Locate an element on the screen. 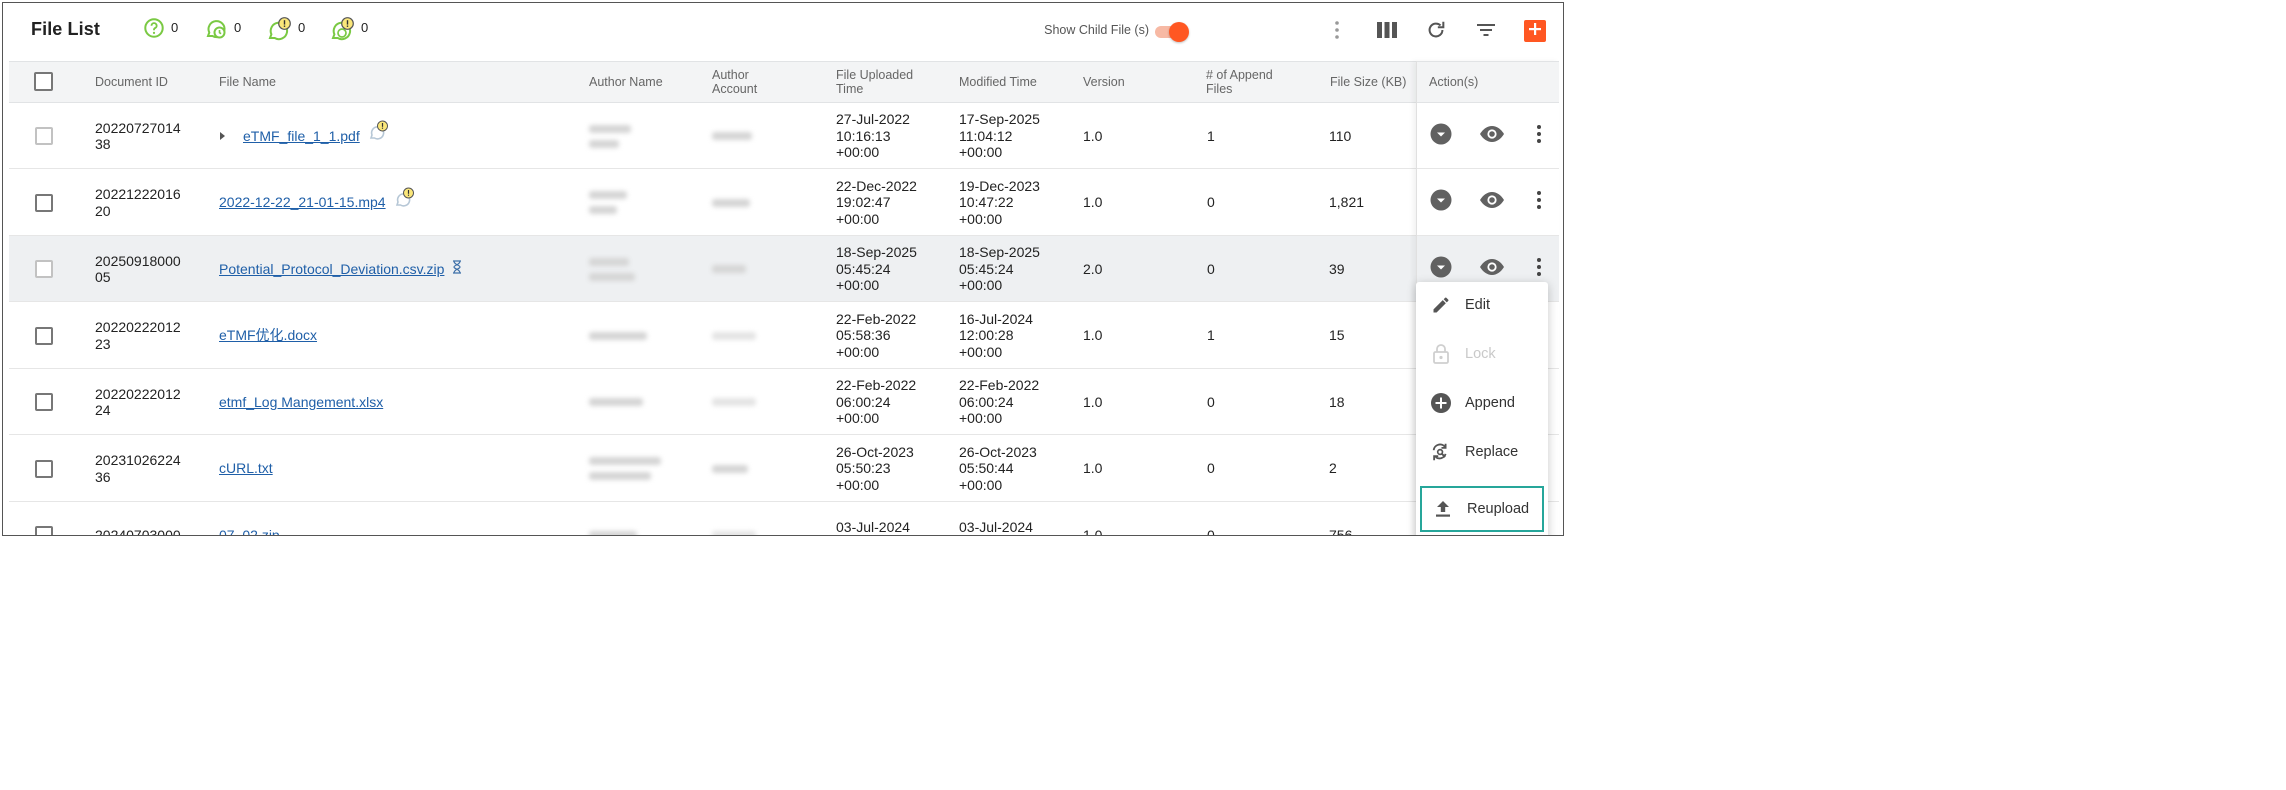  refresh-button is located at coordinates (1436, 32).